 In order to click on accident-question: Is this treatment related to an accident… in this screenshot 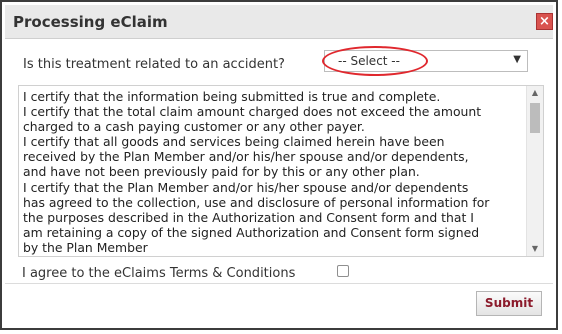, I will do `click(154, 64)`.